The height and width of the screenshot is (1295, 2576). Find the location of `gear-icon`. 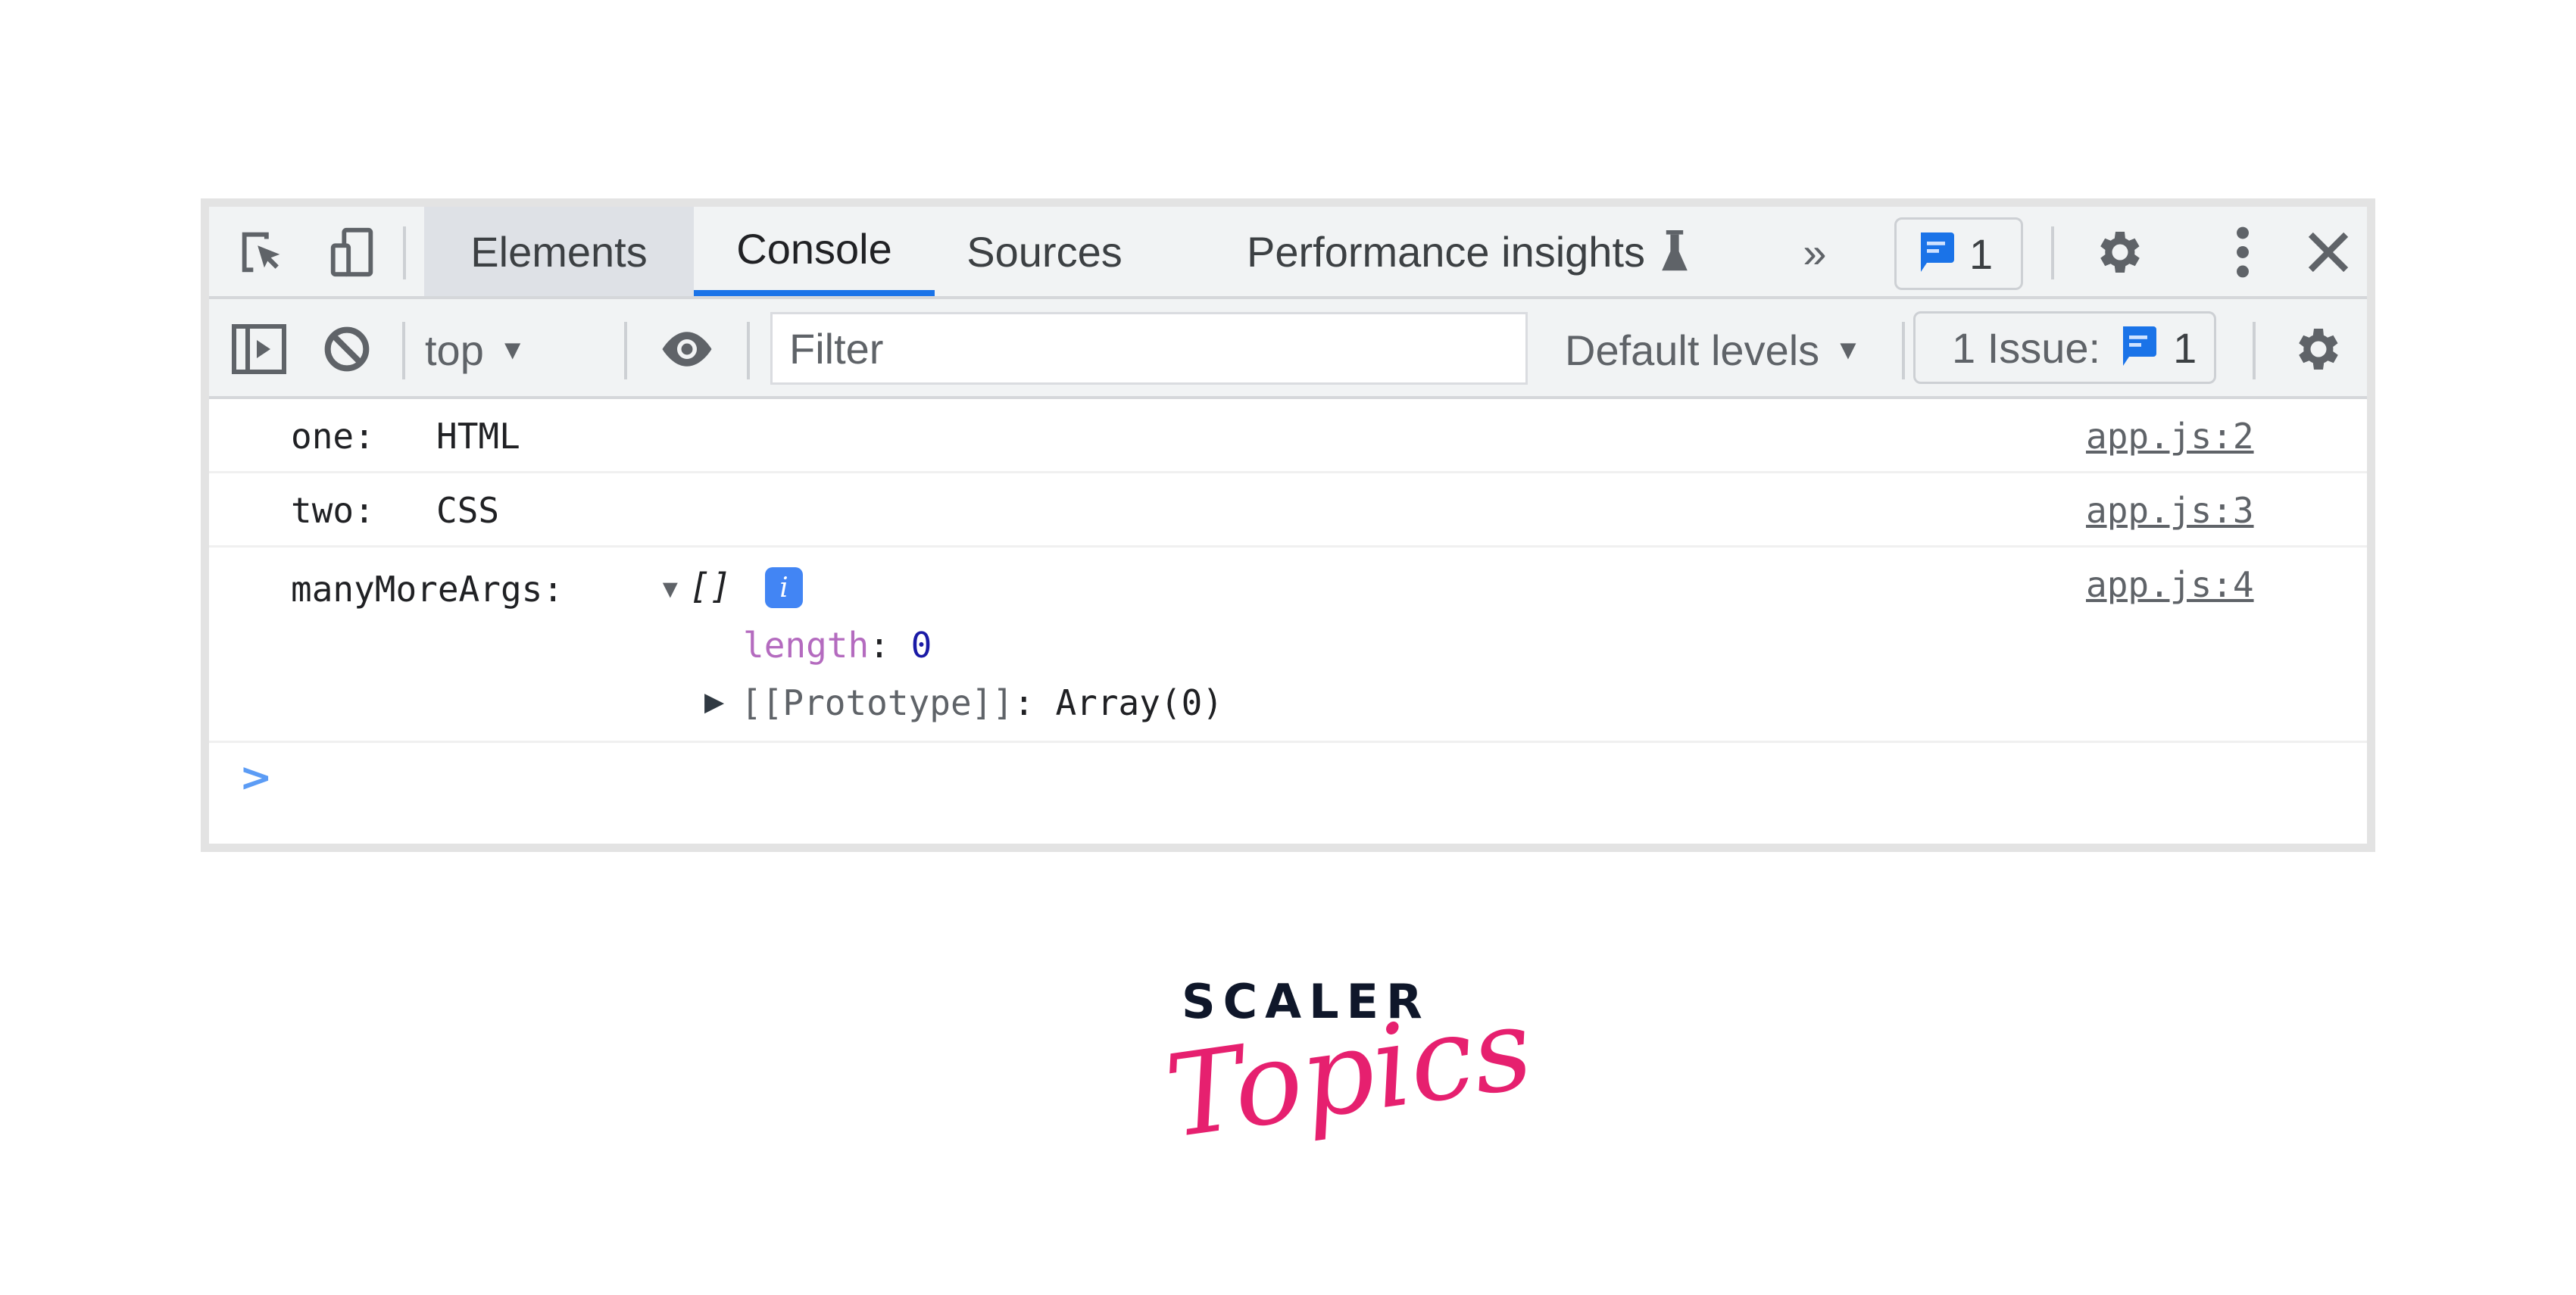

gear-icon is located at coordinates (2117, 252).